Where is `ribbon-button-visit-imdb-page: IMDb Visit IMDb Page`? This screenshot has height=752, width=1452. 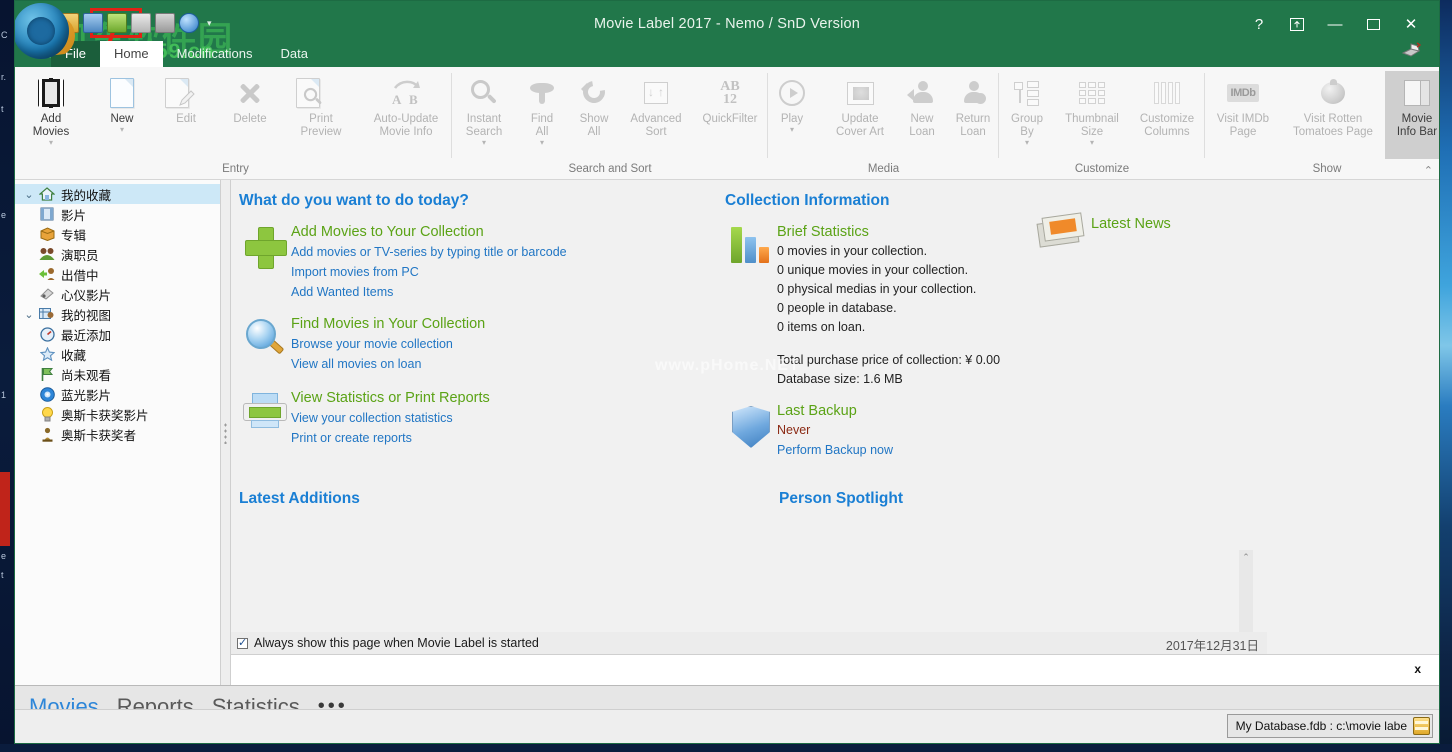 ribbon-button-visit-imdb-page: IMDb Visit IMDb Page is located at coordinates (1243, 105).